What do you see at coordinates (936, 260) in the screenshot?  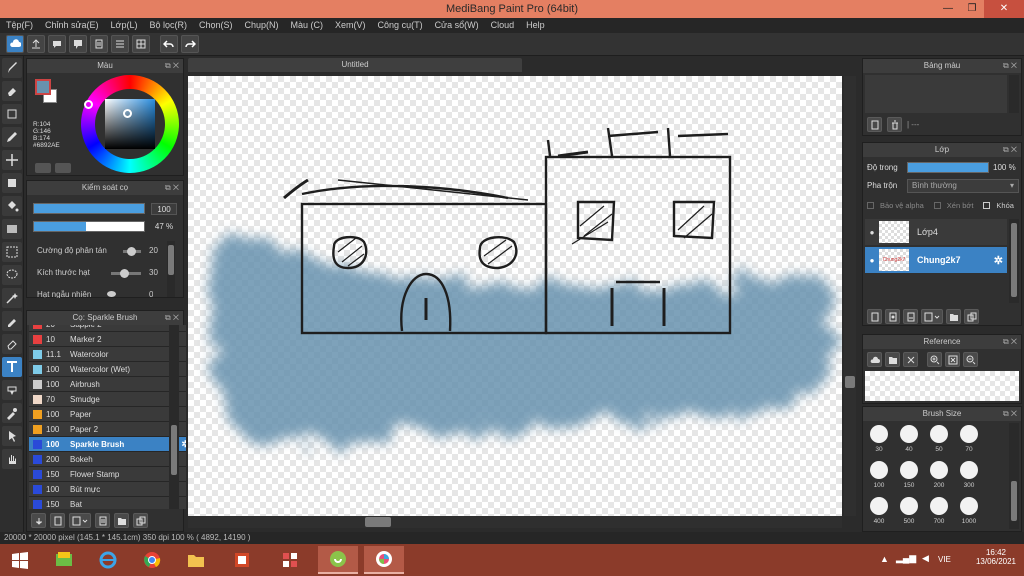 I see `layer-row-2: ● Chung2k7 Chung2k7 ✲` at bounding box center [936, 260].